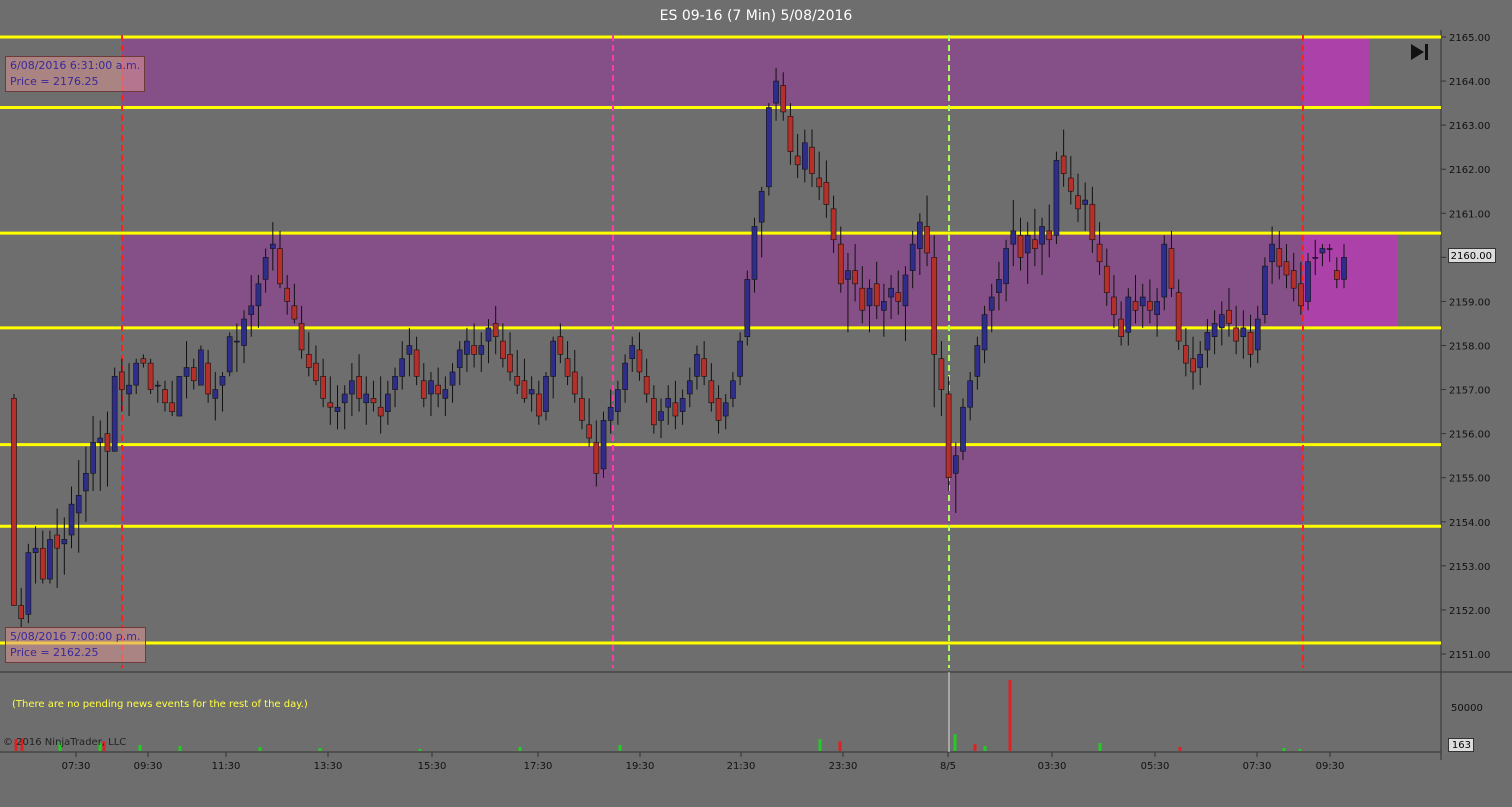  What do you see at coordinates (1469, 479) in the screenshot?
I see `price-tick-label: 2155.00` at bounding box center [1469, 479].